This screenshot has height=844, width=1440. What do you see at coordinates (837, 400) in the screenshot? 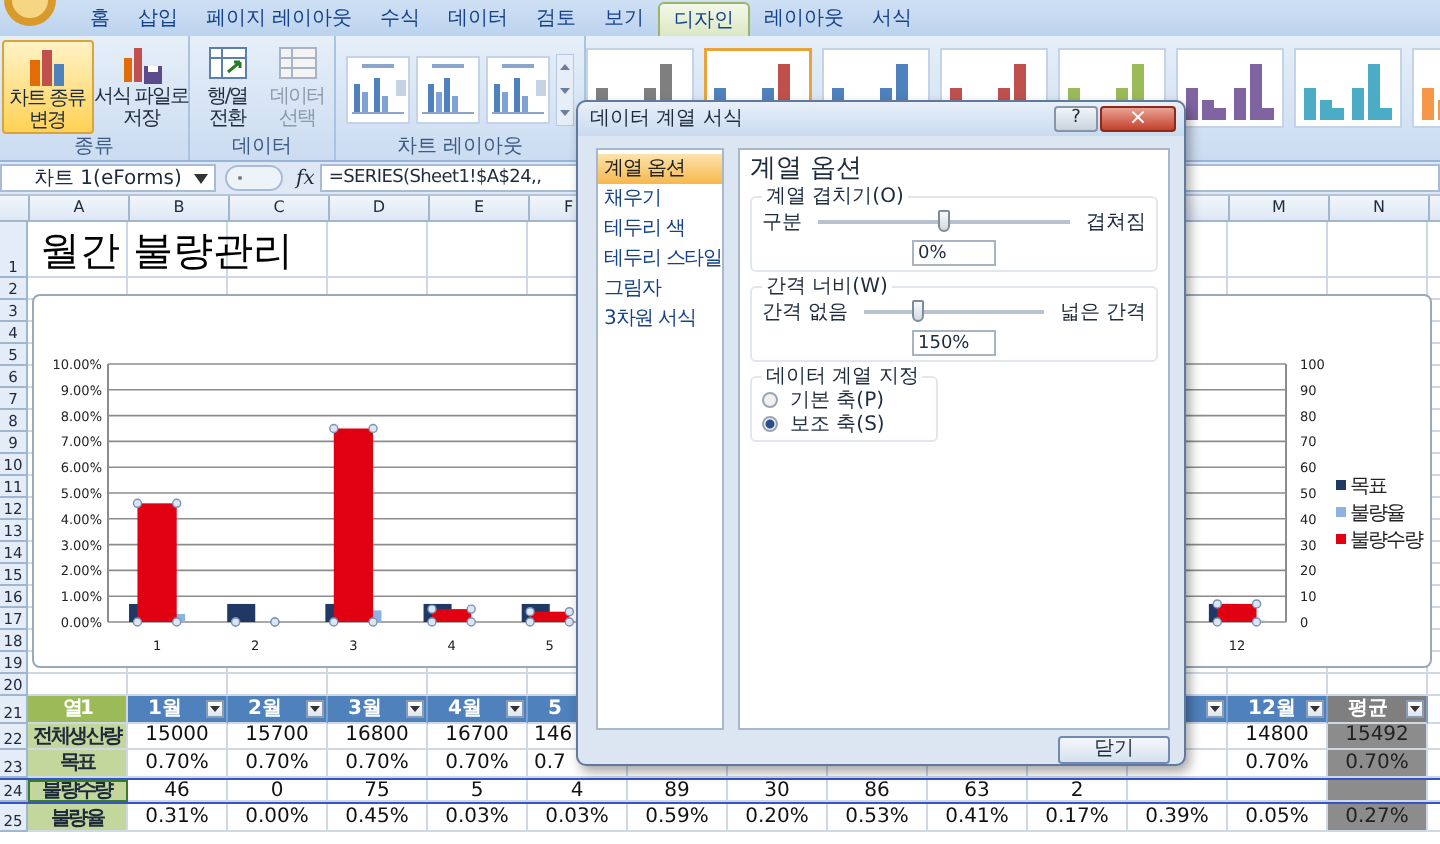
I see `radio-label: 기본 축(P)` at bounding box center [837, 400].